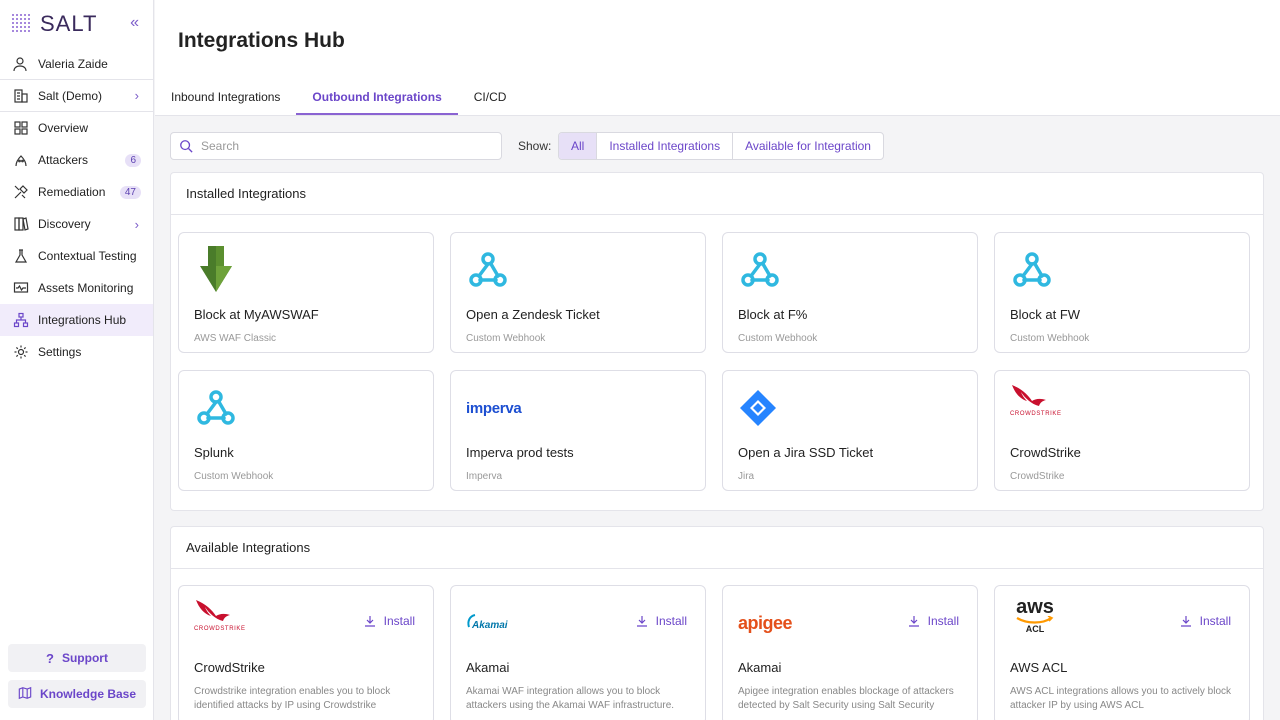 This screenshot has width=1280, height=720. What do you see at coordinates (21, 352) in the screenshot?
I see `gear-icon` at bounding box center [21, 352].